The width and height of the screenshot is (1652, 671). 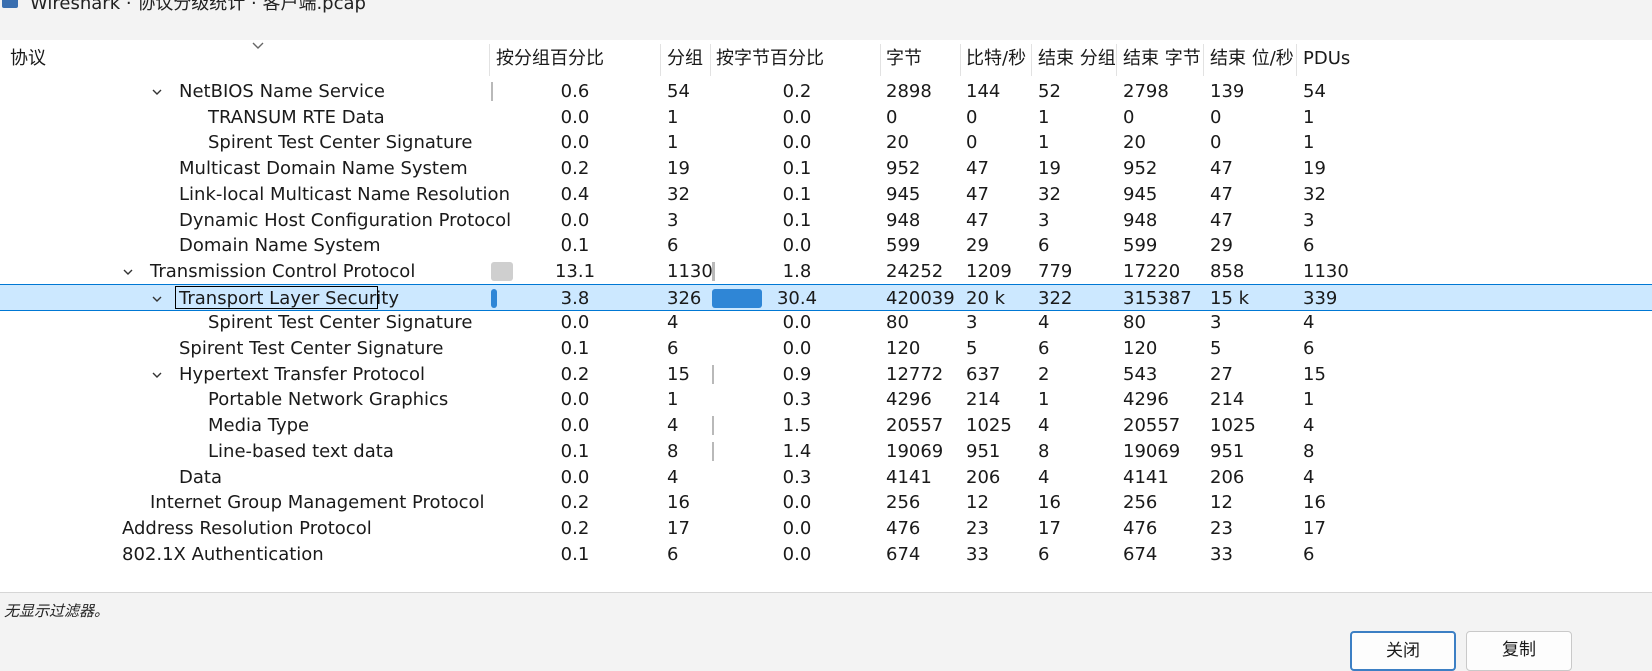 I want to click on table-row: Media Type 0.0 4 1.5 20557 1025 4 20557 1025 4, so click(x=826, y=425).